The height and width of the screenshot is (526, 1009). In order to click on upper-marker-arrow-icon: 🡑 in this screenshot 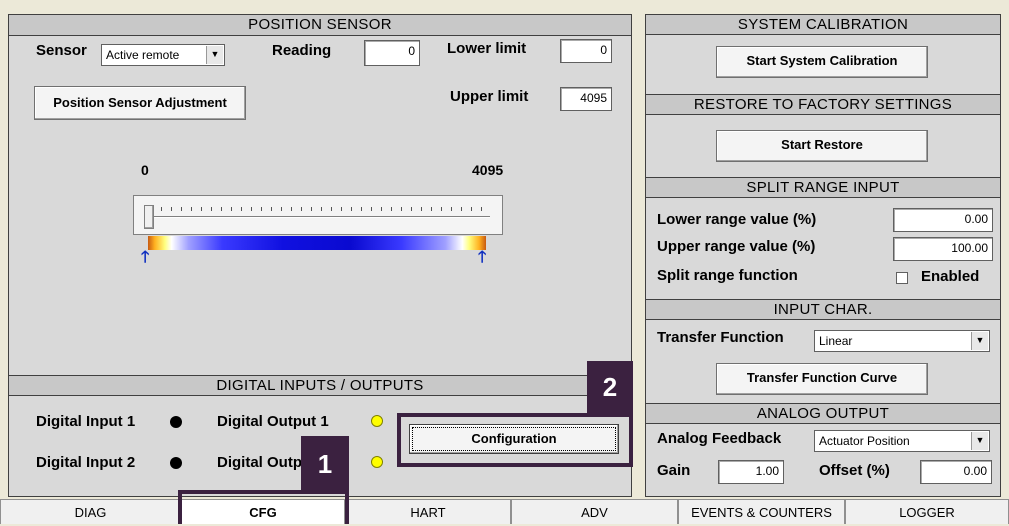, I will do `click(482, 258)`.